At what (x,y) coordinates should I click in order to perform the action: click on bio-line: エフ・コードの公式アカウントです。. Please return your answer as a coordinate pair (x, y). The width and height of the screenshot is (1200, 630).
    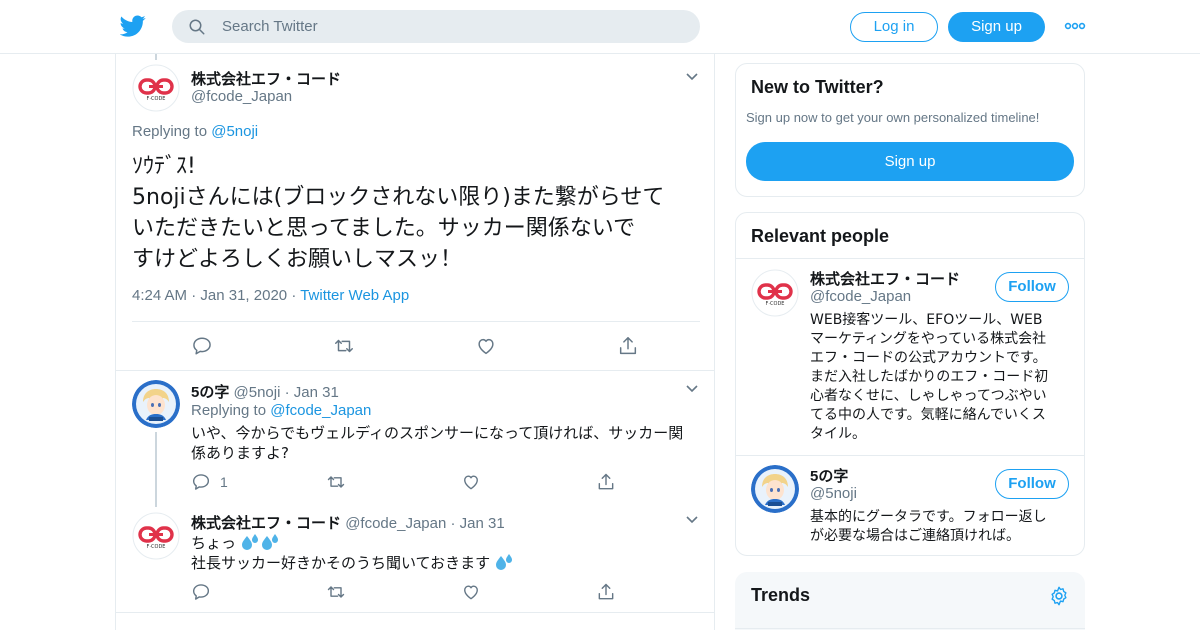
    Looking at the image, I should click on (928, 358).